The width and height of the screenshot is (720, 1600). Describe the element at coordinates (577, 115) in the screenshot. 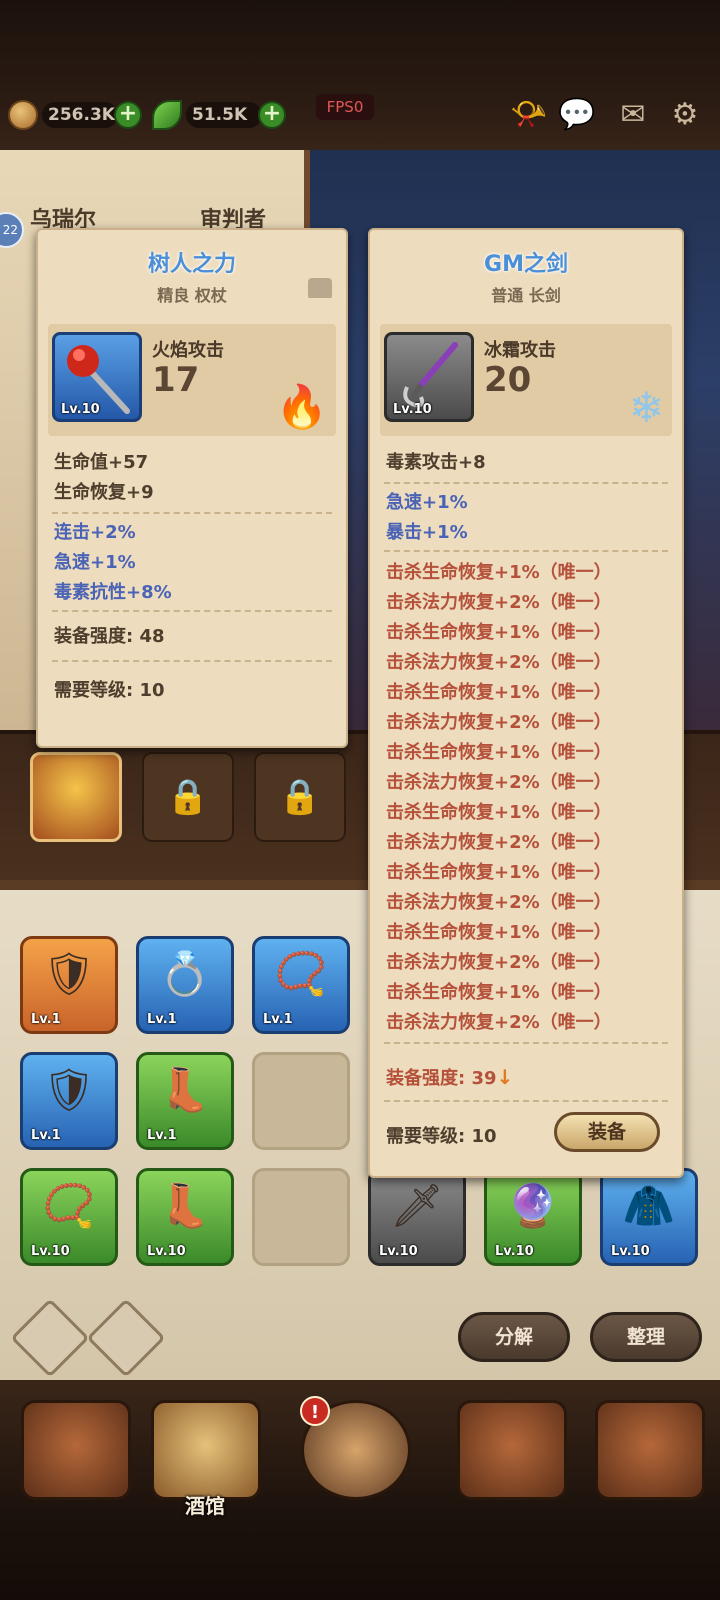

I see `chat-icon: 💬` at that location.